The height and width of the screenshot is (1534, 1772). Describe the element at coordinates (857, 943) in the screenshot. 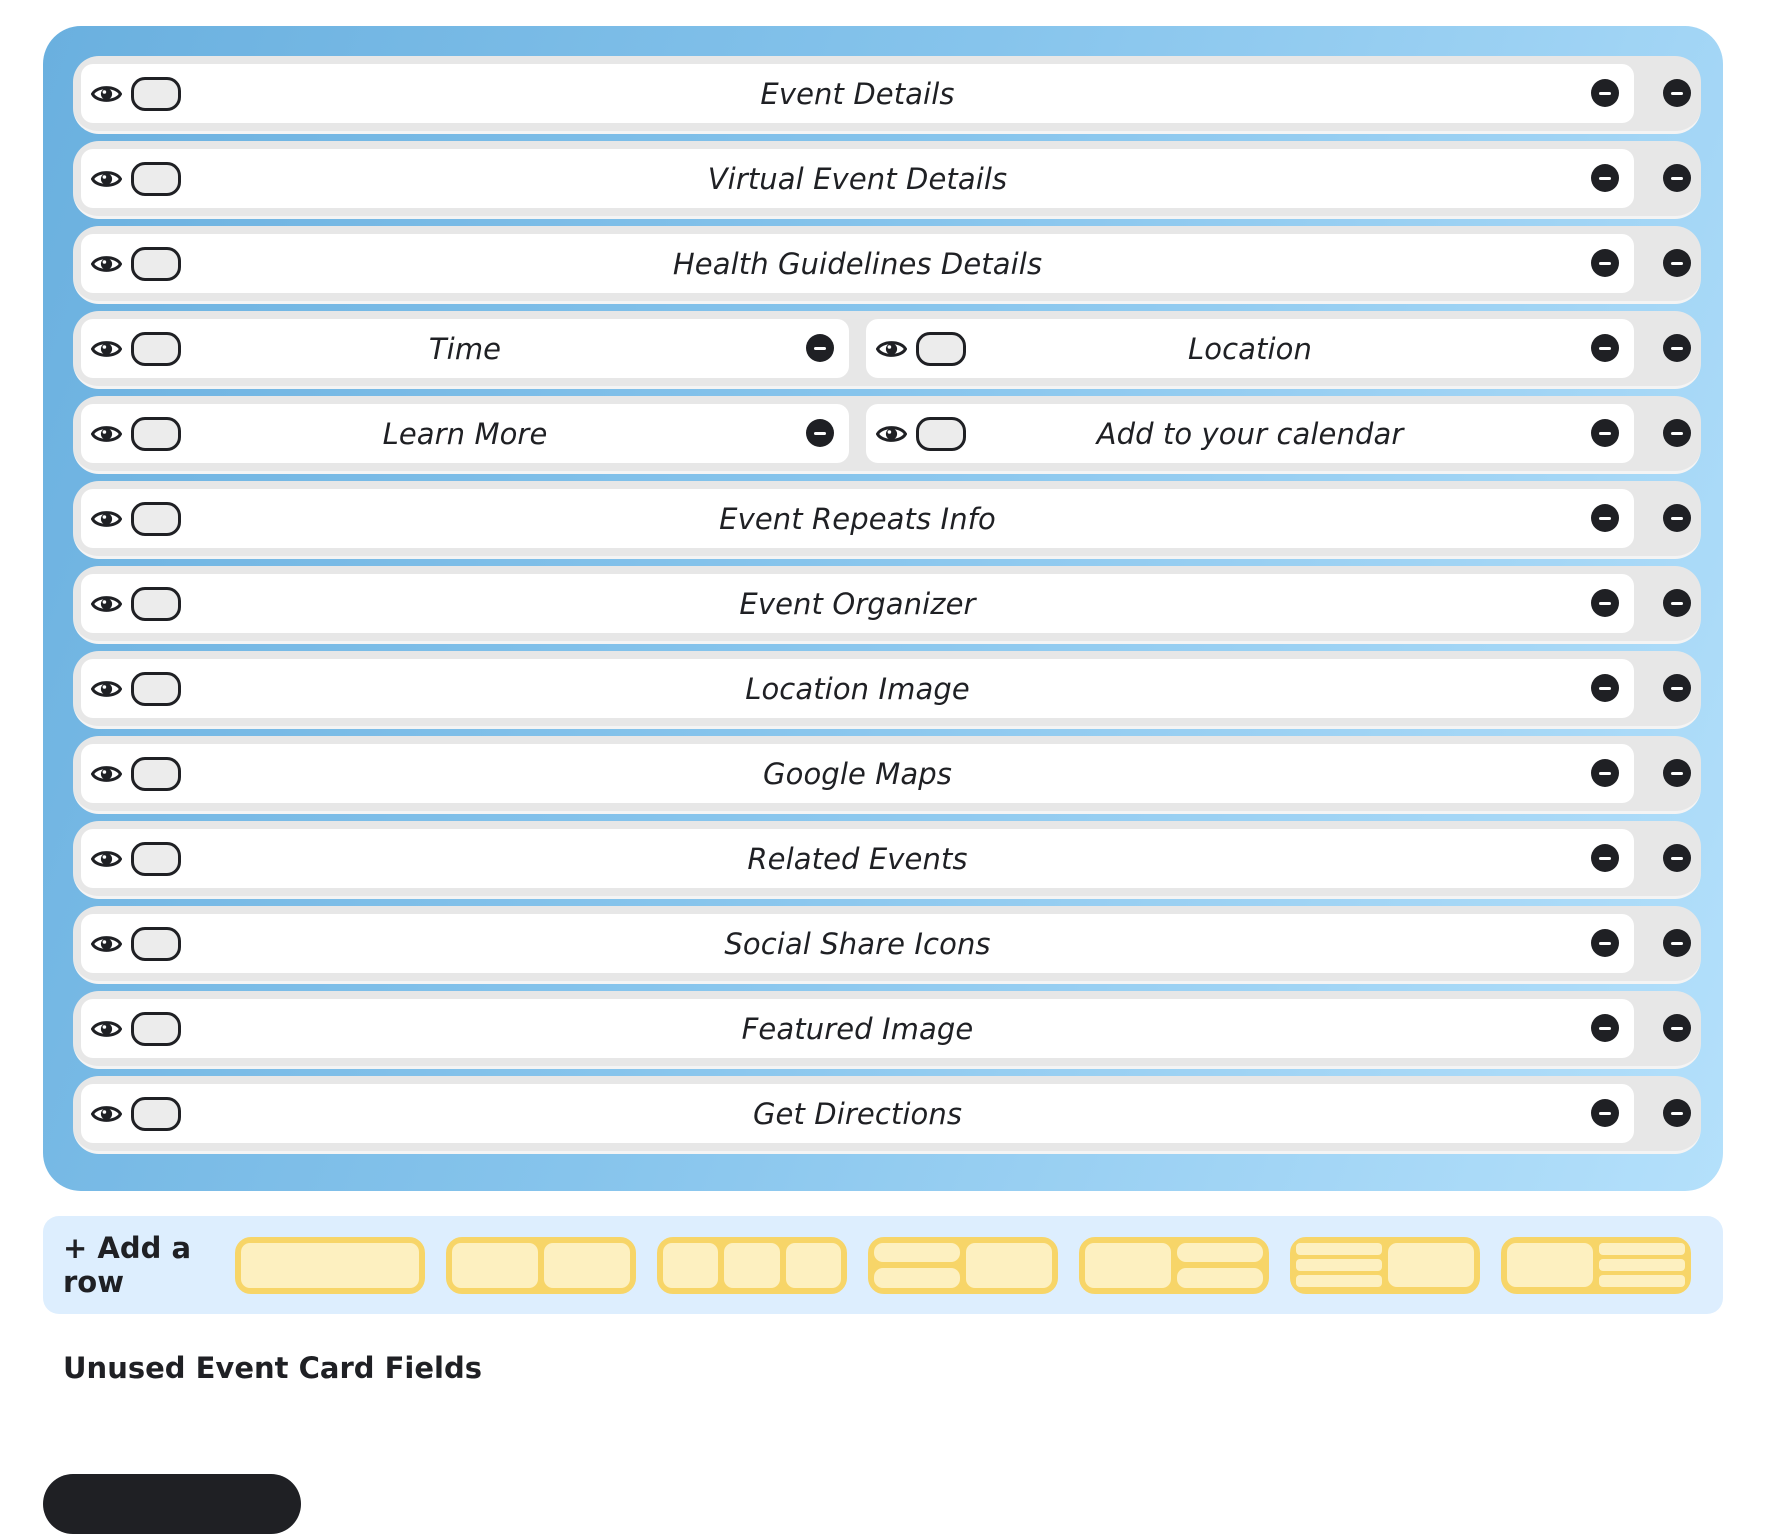

I see `field-cell: Social Share Icons` at that location.